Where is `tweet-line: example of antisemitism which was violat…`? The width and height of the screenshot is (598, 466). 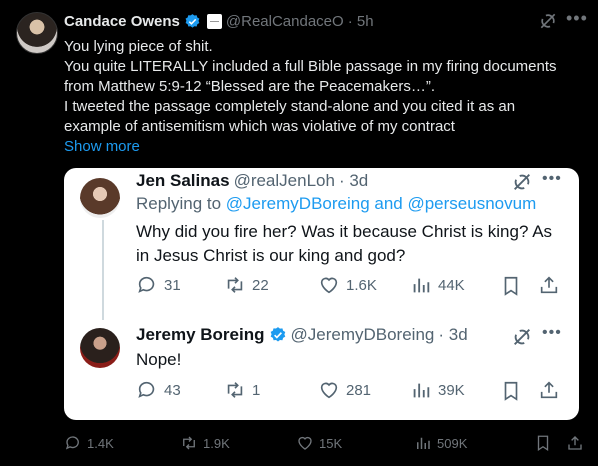
tweet-line: example of antisemitism which was violat… is located at coordinates (259, 126).